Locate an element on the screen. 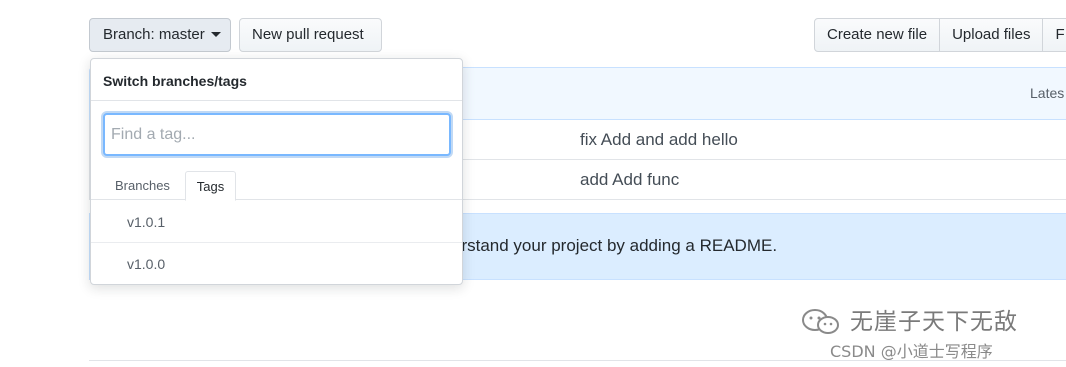 The image size is (1066, 367). caret-down-icon is located at coordinates (215, 34).